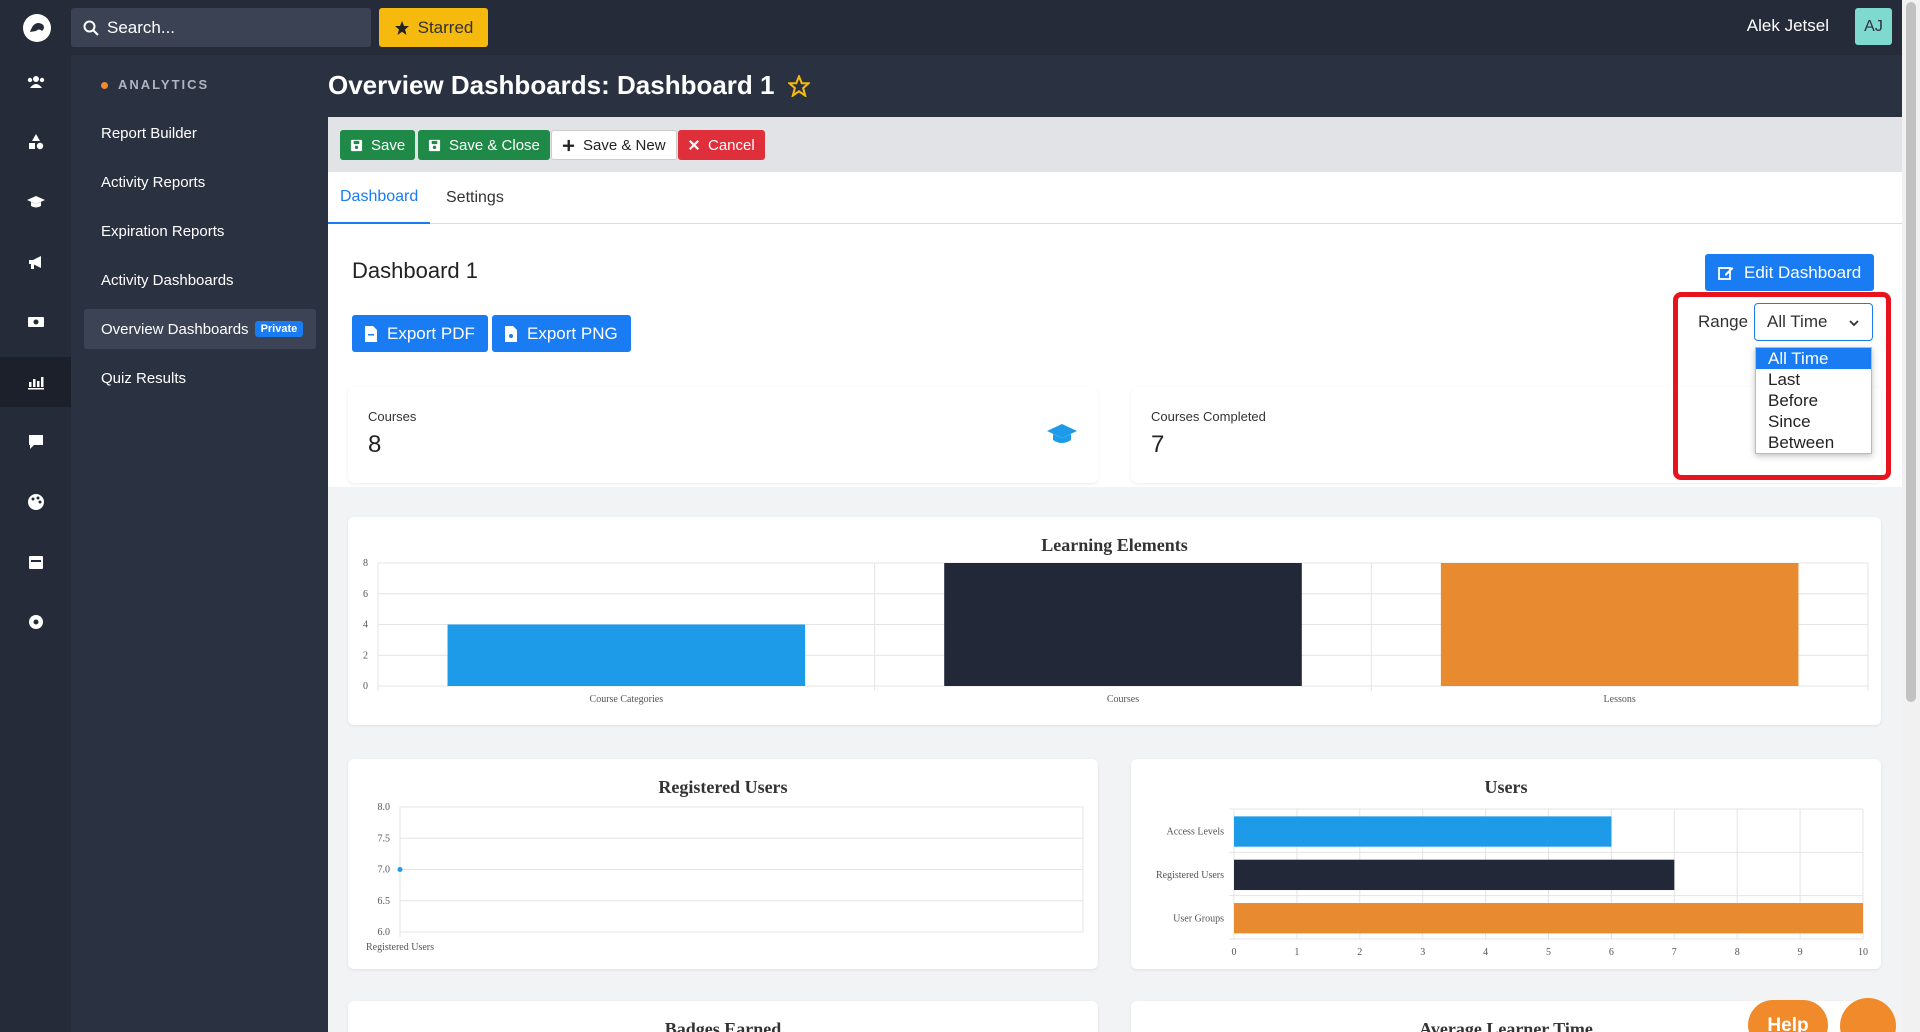  Describe the element at coordinates (1548, 952) in the screenshot. I see `x-tick-label: 5` at that location.